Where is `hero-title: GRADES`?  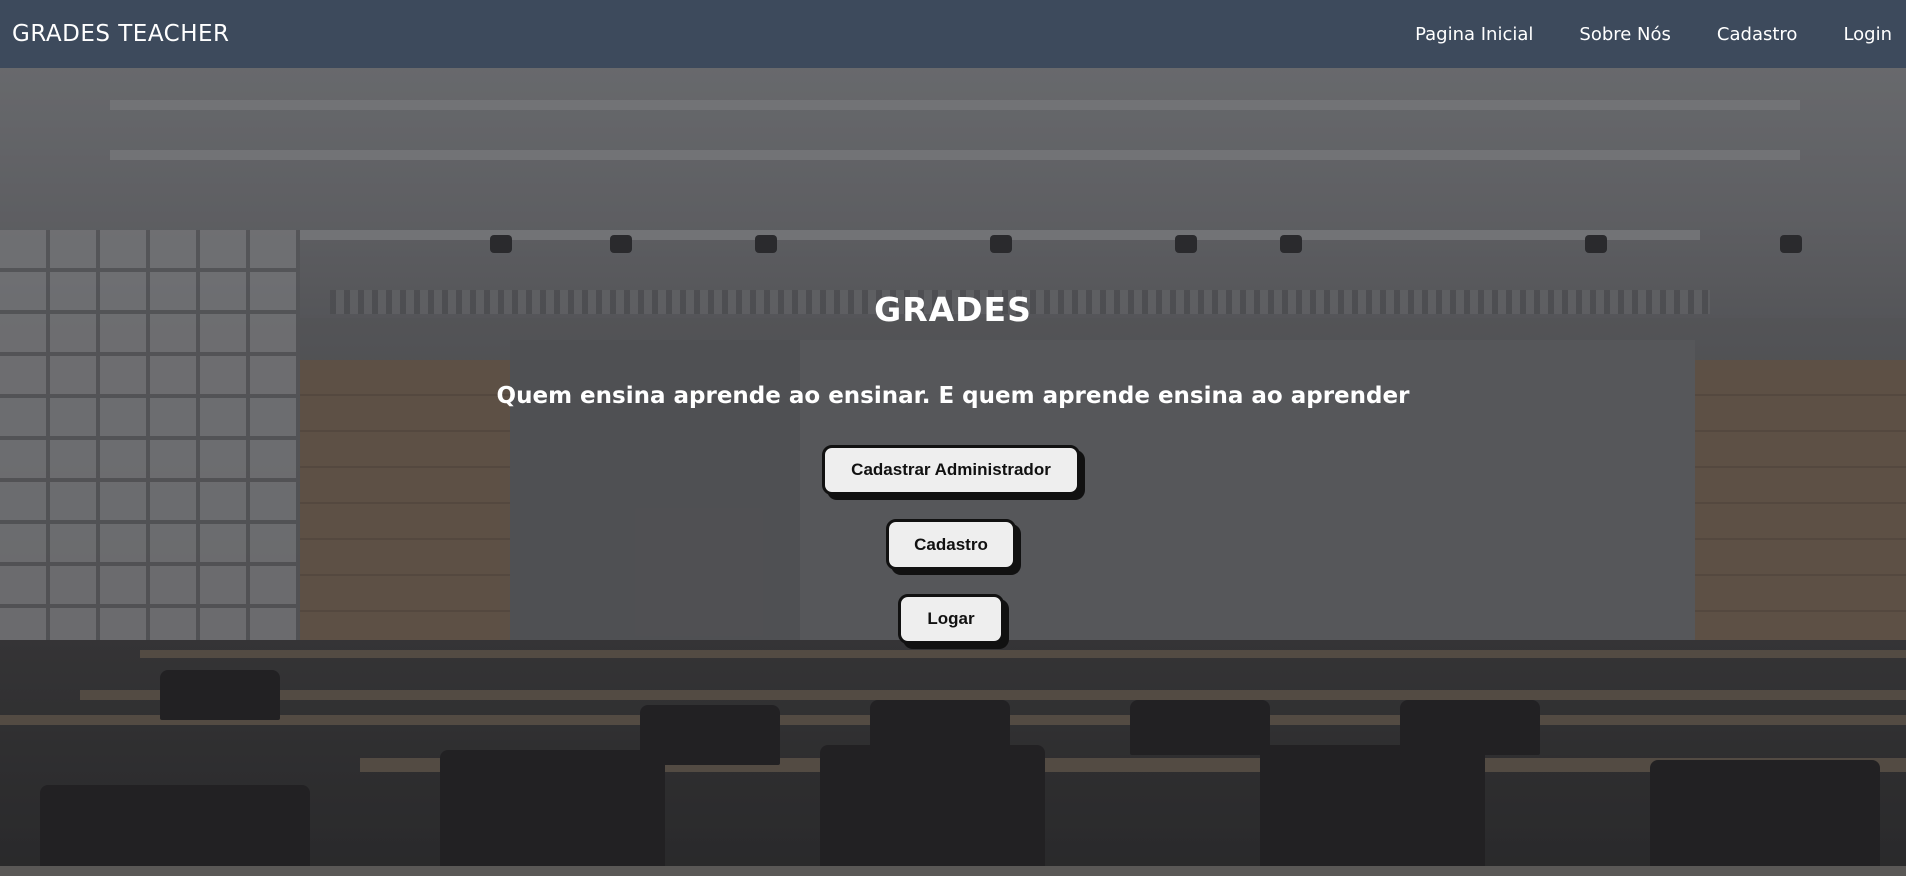 hero-title: GRADES is located at coordinates (953, 309).